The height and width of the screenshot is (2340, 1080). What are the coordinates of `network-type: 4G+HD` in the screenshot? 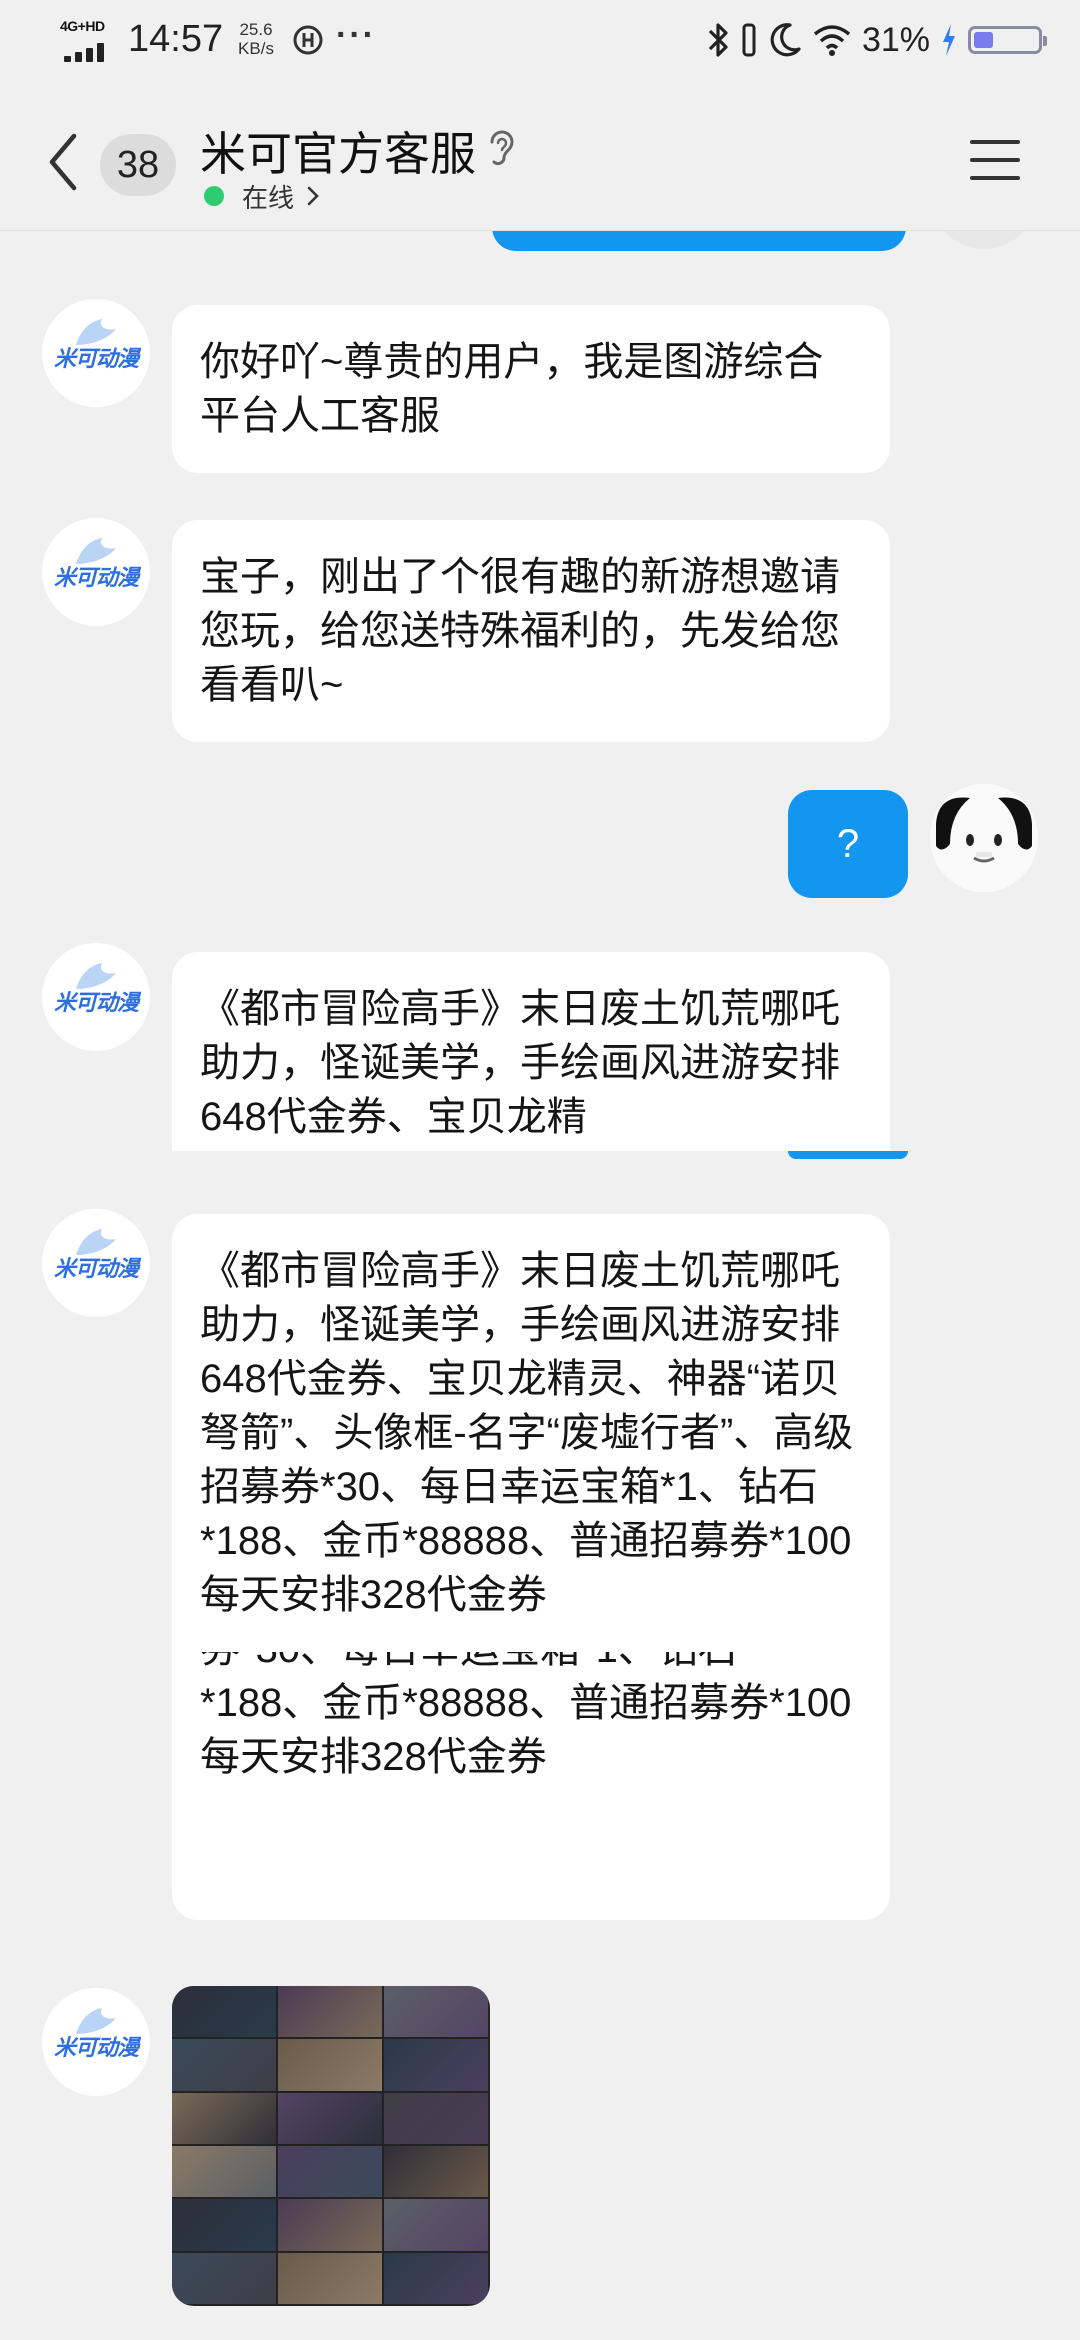 It's located at (82, 26).